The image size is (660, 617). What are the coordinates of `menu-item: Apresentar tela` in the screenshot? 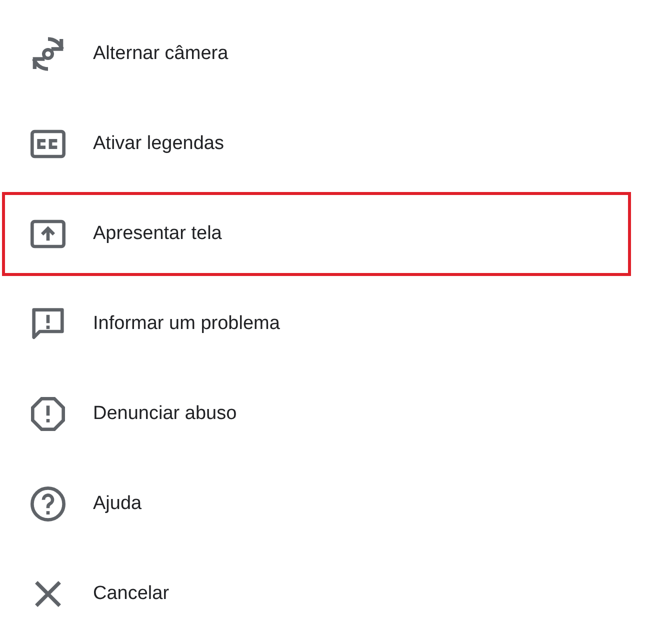 It's located at (316, 234).